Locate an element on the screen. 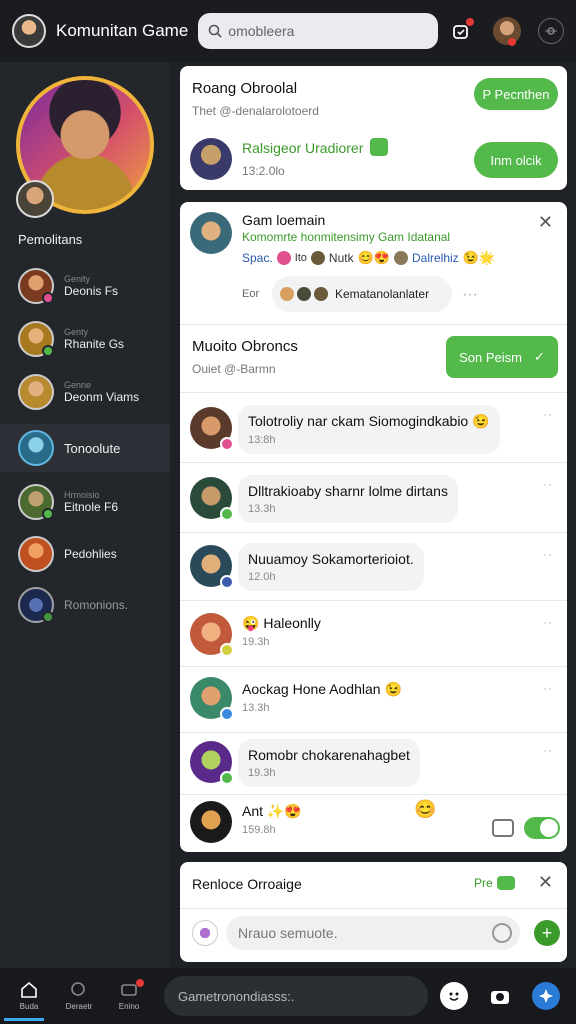  reaction-avatar is located at coordinates (304, 294).